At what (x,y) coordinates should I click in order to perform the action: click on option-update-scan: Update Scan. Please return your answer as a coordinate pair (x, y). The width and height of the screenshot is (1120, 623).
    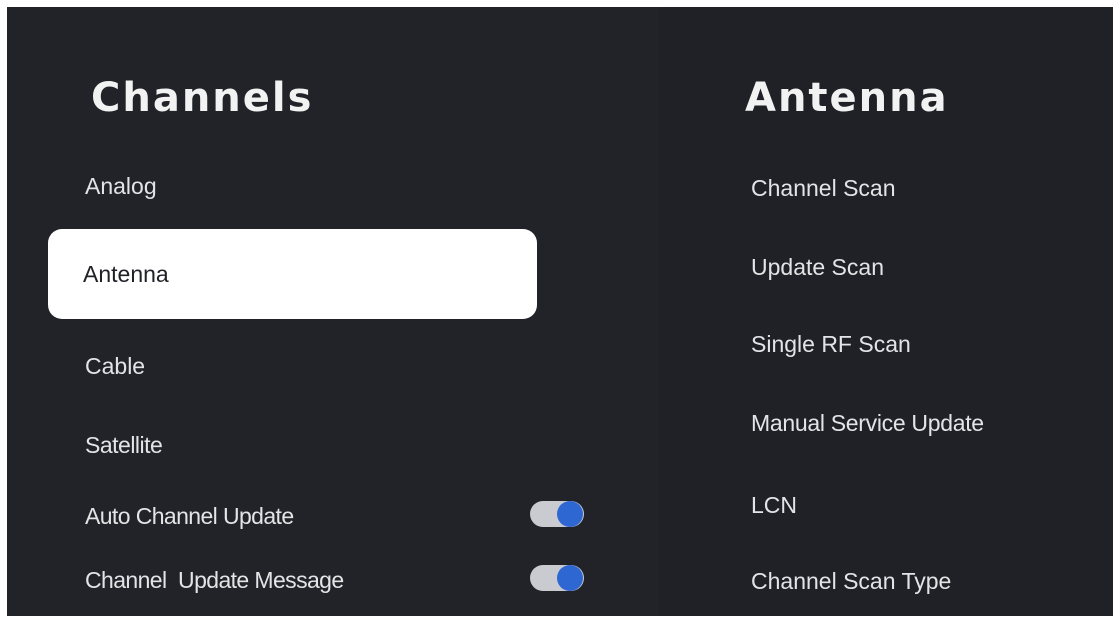
    Looking at the image, I should click on (817, 267).